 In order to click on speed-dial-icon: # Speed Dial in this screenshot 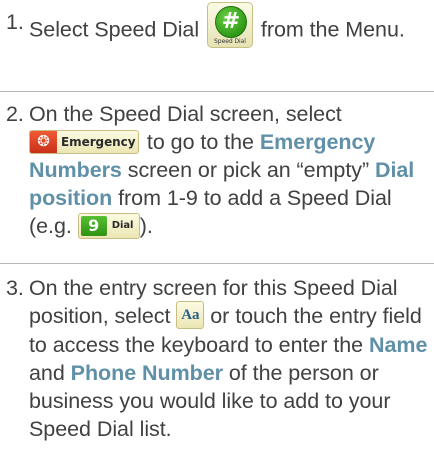, I will do `click(229, 25)`.